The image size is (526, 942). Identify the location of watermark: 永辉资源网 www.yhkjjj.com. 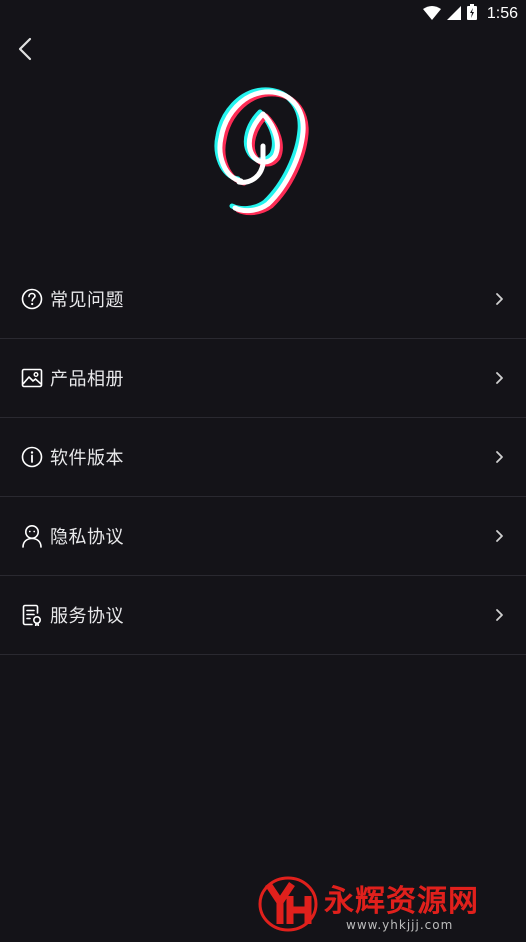
(381, 906).